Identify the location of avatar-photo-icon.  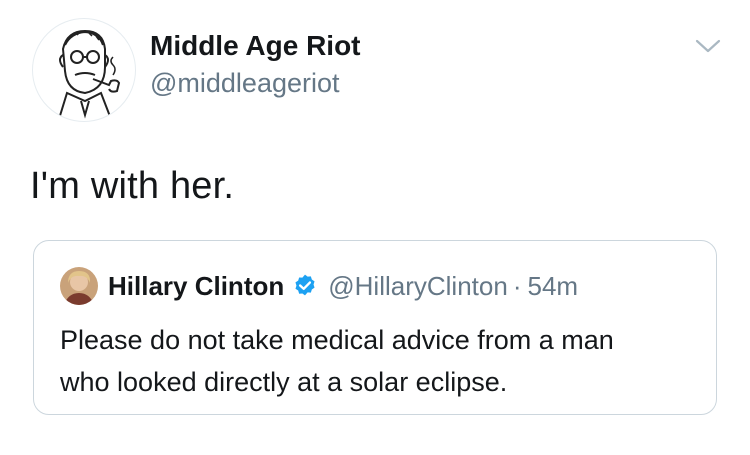
(79, 286).